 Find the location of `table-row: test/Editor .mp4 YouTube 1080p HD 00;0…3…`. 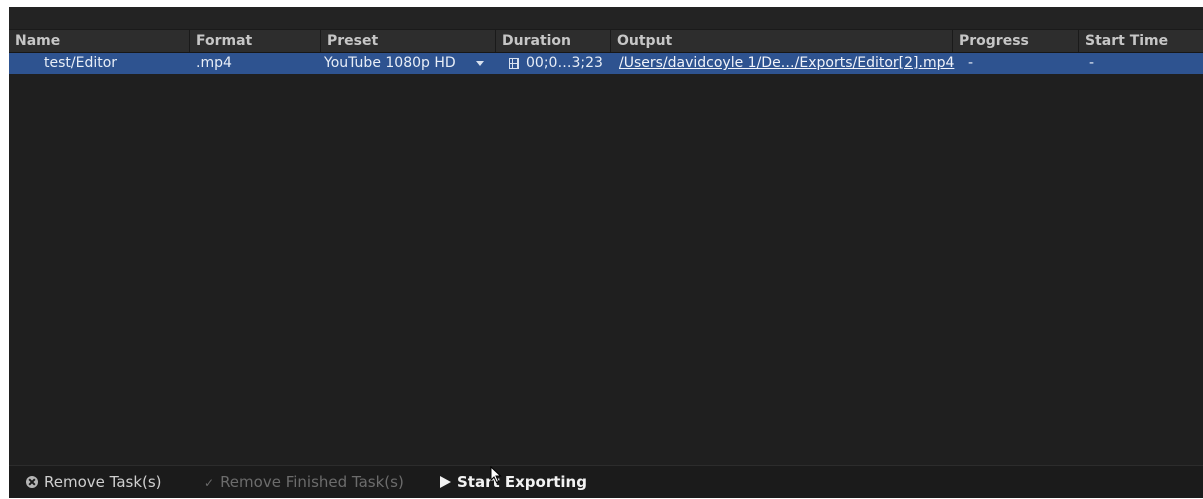

table-row: test/Editor .mp4 YouTube 1080p HD 00;0…3… is located at coordinates (606, 63).